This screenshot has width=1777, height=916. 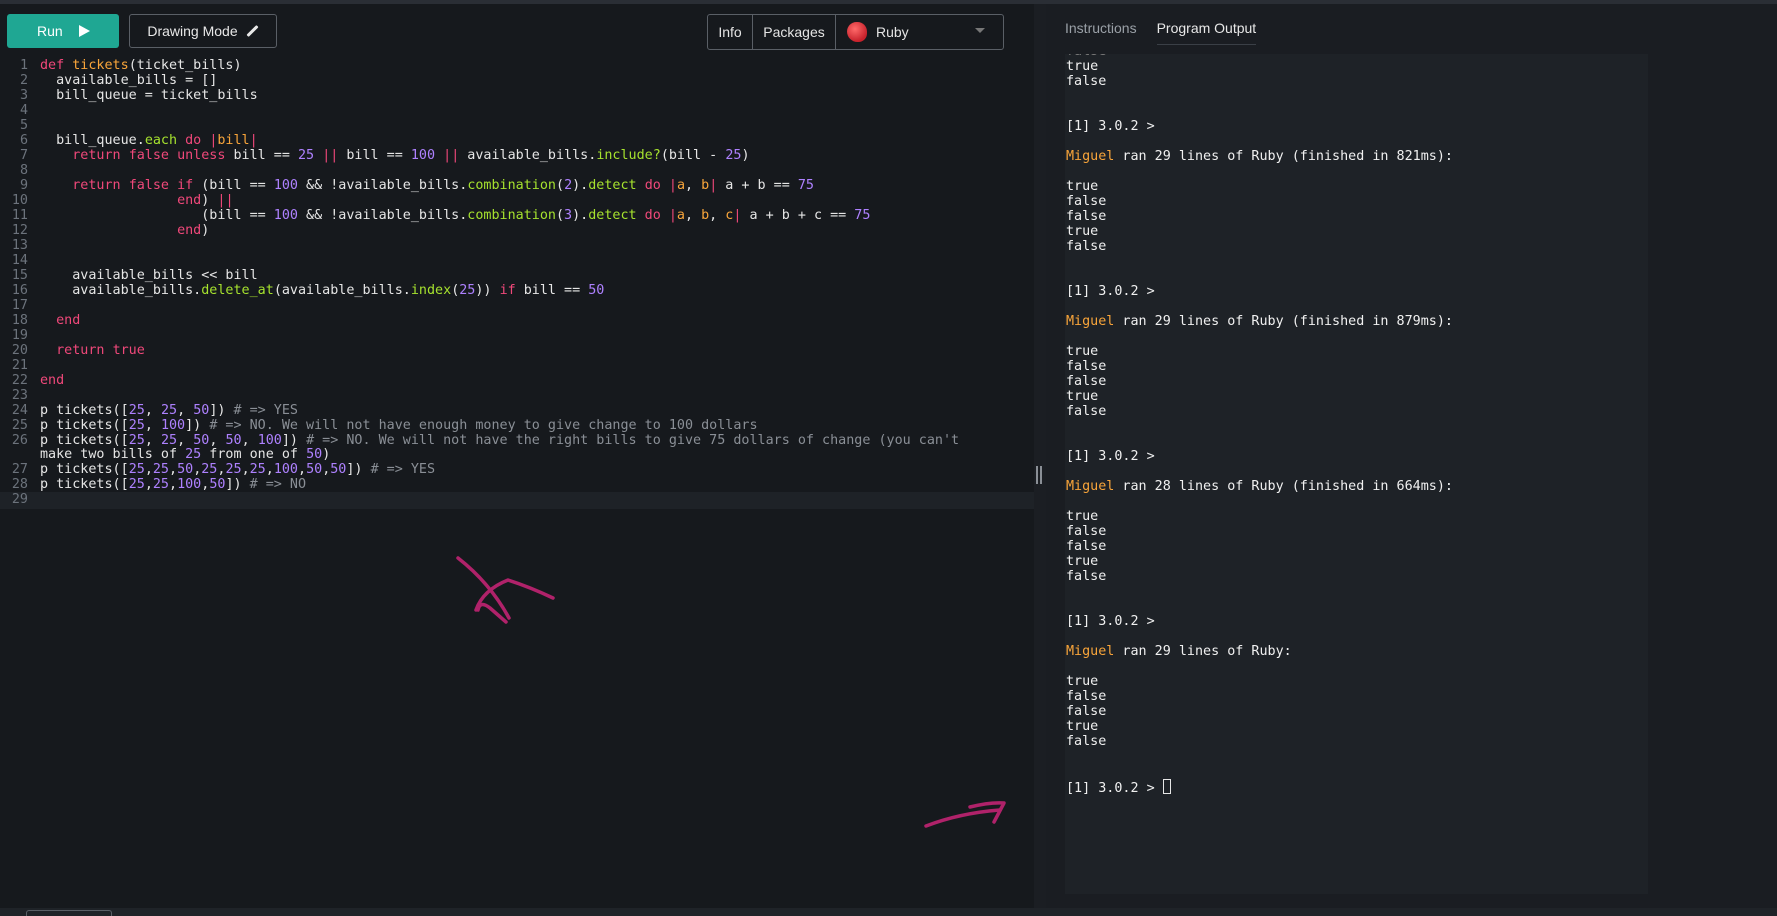 I want to click on code-text: end), so click(x=124, y=230).